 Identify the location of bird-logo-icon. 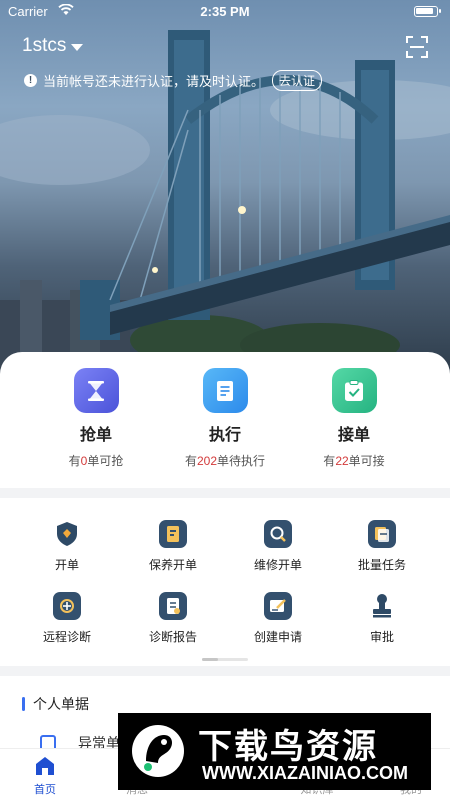
(158, 751).